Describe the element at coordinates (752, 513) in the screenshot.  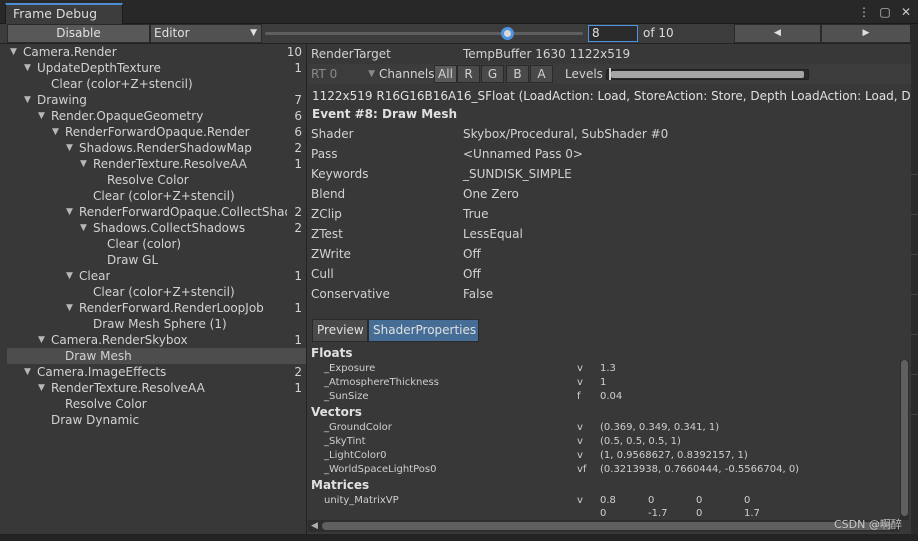
I see `matrix-cell: 1.7` at that location.